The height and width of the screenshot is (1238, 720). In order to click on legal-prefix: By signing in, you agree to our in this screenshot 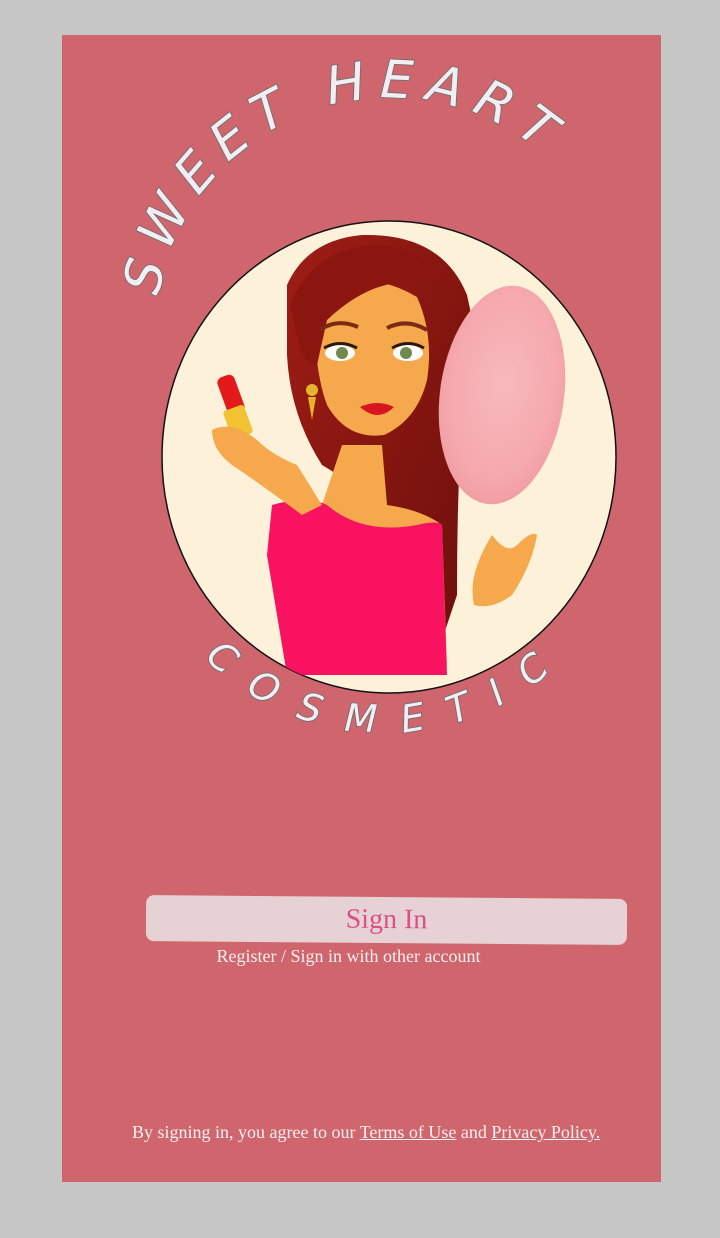, I will do `click(246, 1132)`.